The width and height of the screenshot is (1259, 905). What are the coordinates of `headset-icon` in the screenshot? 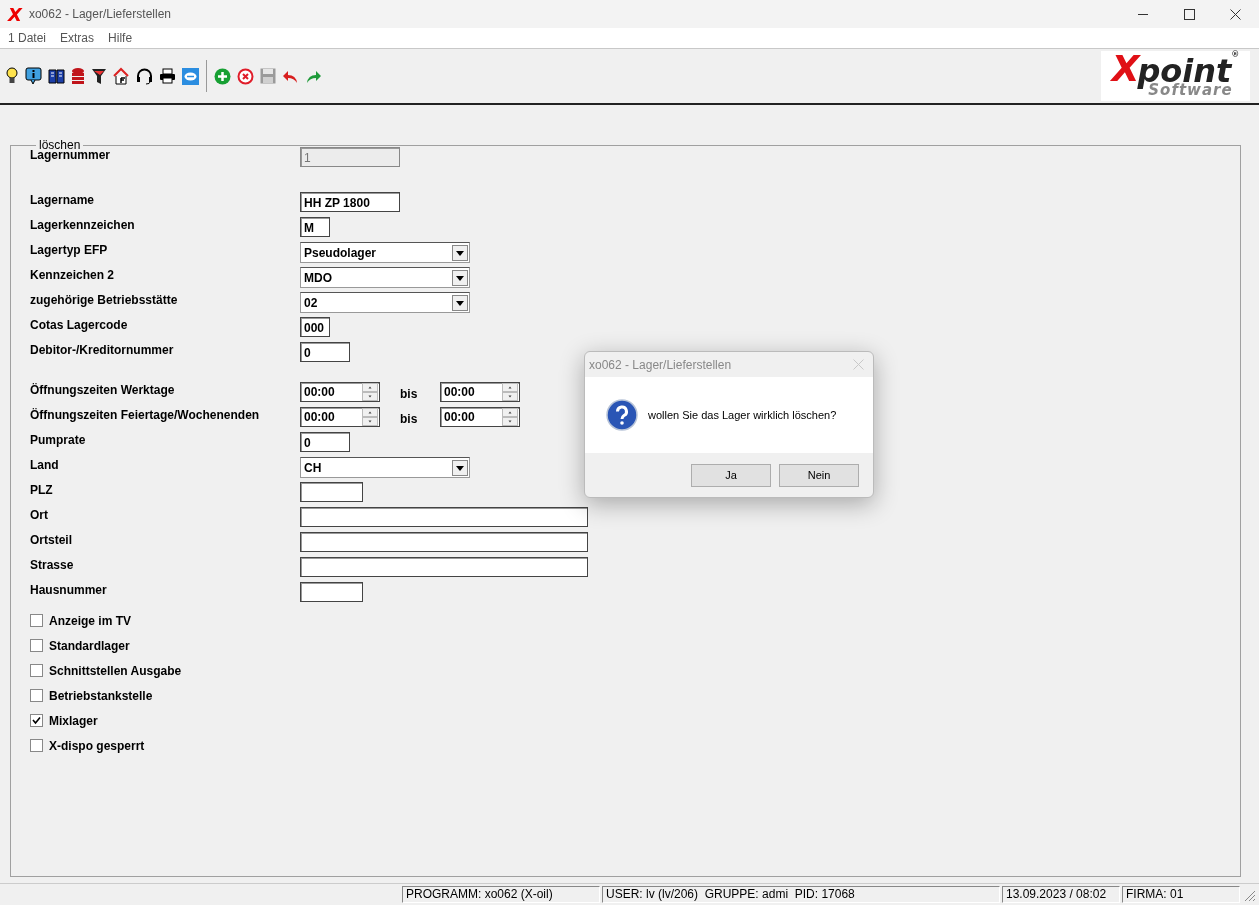 It's located at (144, 76).